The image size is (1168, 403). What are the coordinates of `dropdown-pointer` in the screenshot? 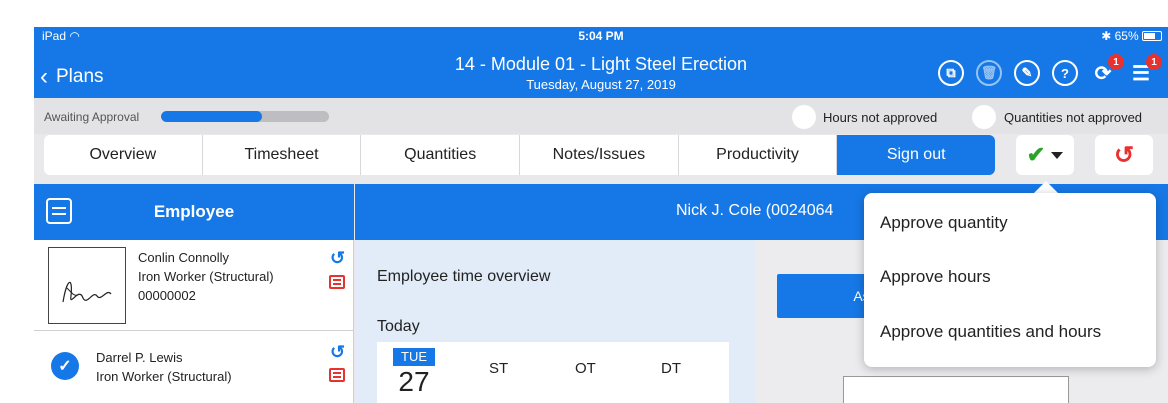 It's located at (1046, 187).